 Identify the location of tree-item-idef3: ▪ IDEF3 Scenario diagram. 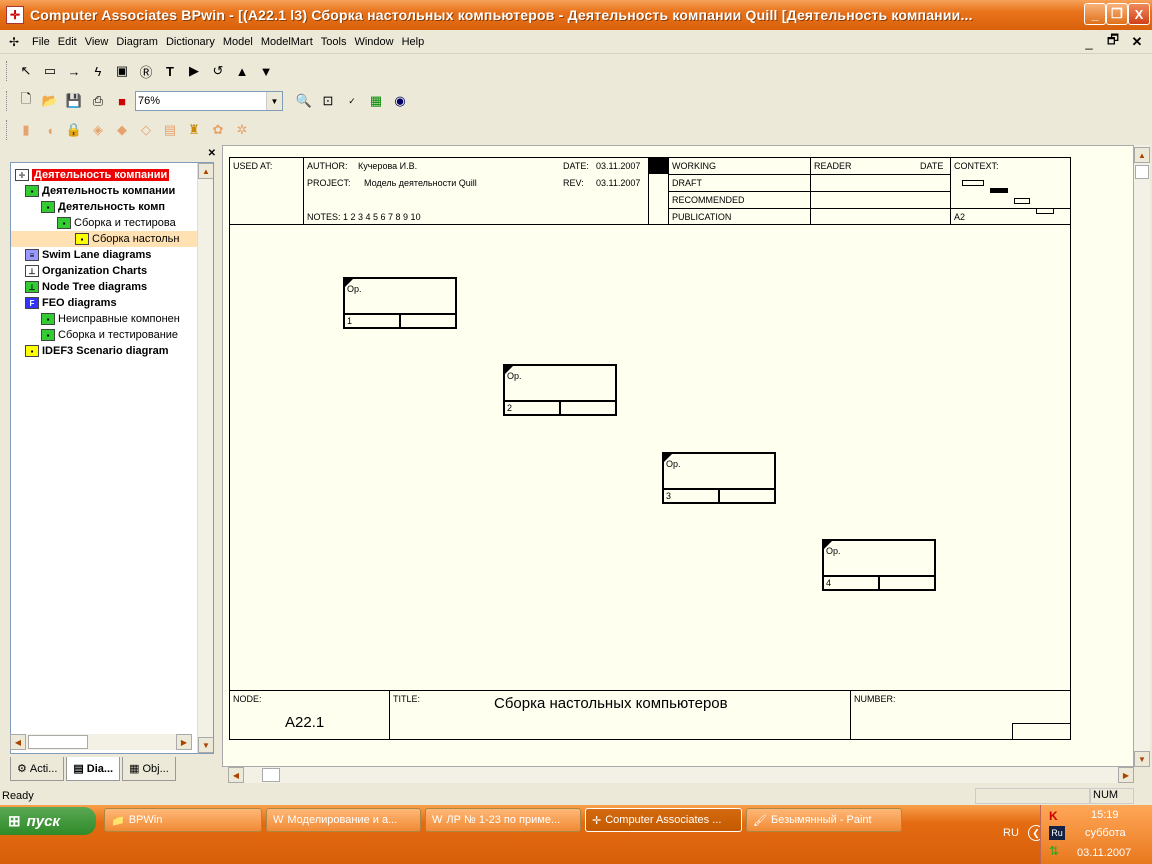
(97, 351).